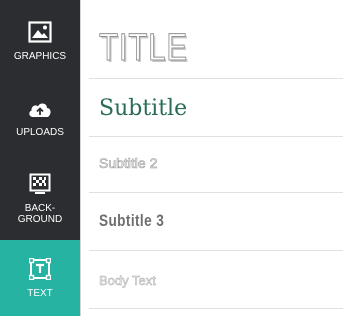 This screenshot has height=316, width=348. Describe the element at coordinates (40, 111) in the screenshot. I see `cloud-upload-icon` at that location.